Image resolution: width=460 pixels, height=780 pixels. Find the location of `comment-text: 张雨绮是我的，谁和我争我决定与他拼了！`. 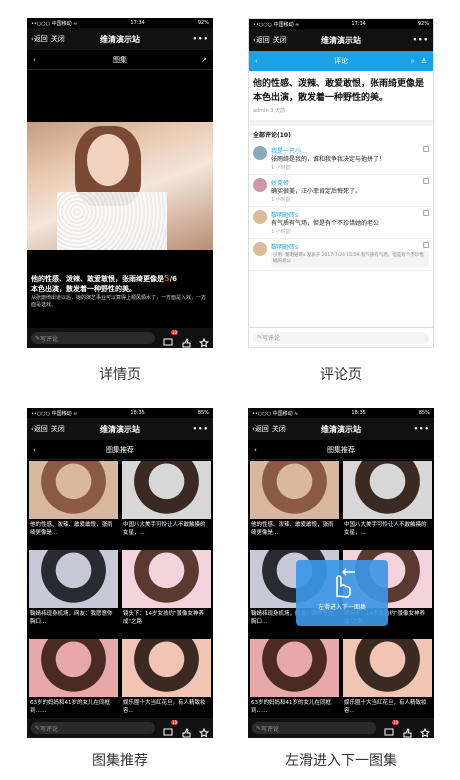

comment-text: 张雨绮是我的，谁和我争我决定与他拼了！ is located at coordinates (328, 159).